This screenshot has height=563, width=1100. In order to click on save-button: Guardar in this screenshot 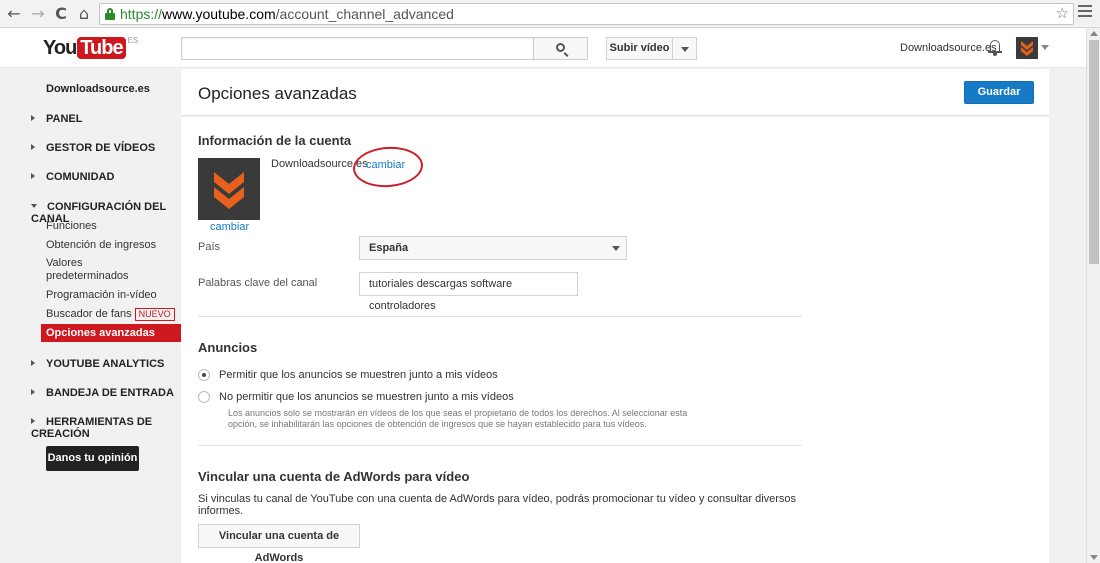, I will do `click(999, 92)`.